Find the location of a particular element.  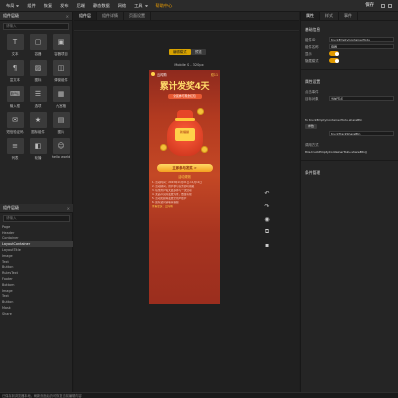

edit-mode-button: 编辑模式 is located at coordinates (180, 52).